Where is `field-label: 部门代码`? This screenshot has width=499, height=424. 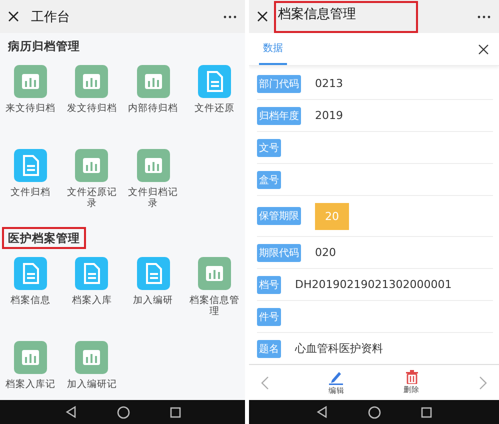
field-label: 部门代码 is located at coordinates (279, 83).